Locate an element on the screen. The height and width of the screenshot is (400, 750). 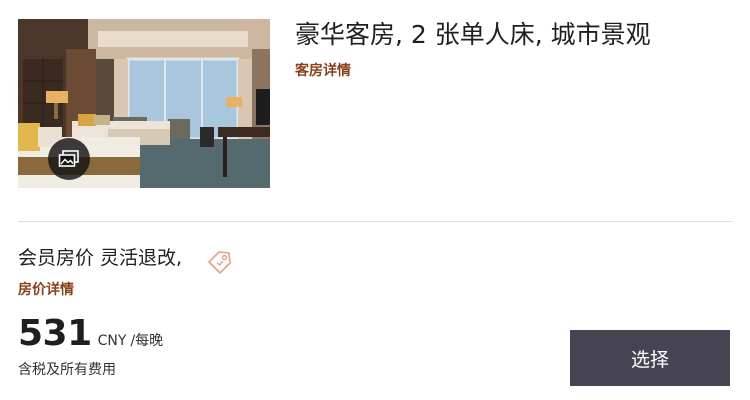
price-row: 531 CNY /每晚 is located at coordinates (90, 334).